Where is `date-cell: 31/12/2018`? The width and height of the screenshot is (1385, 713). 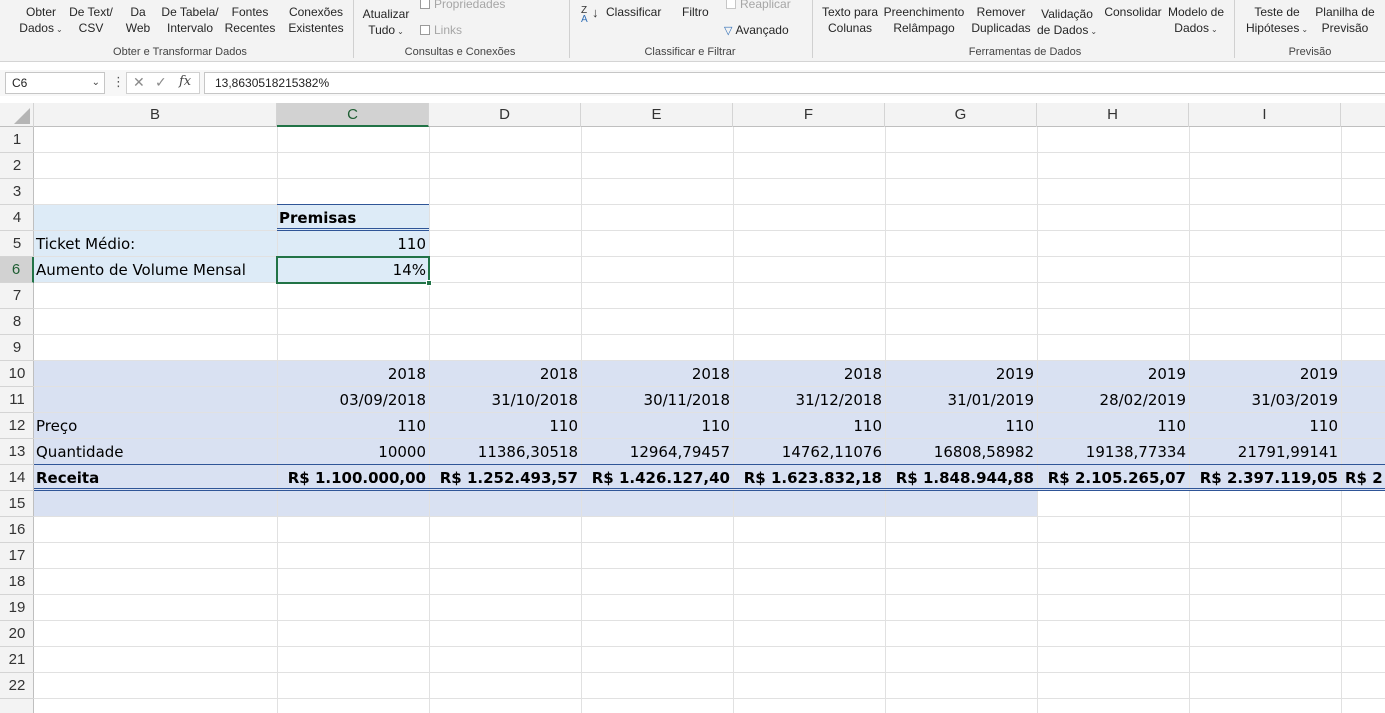
date-cell: 31/12/2018 is located at coordinates (809, 400).